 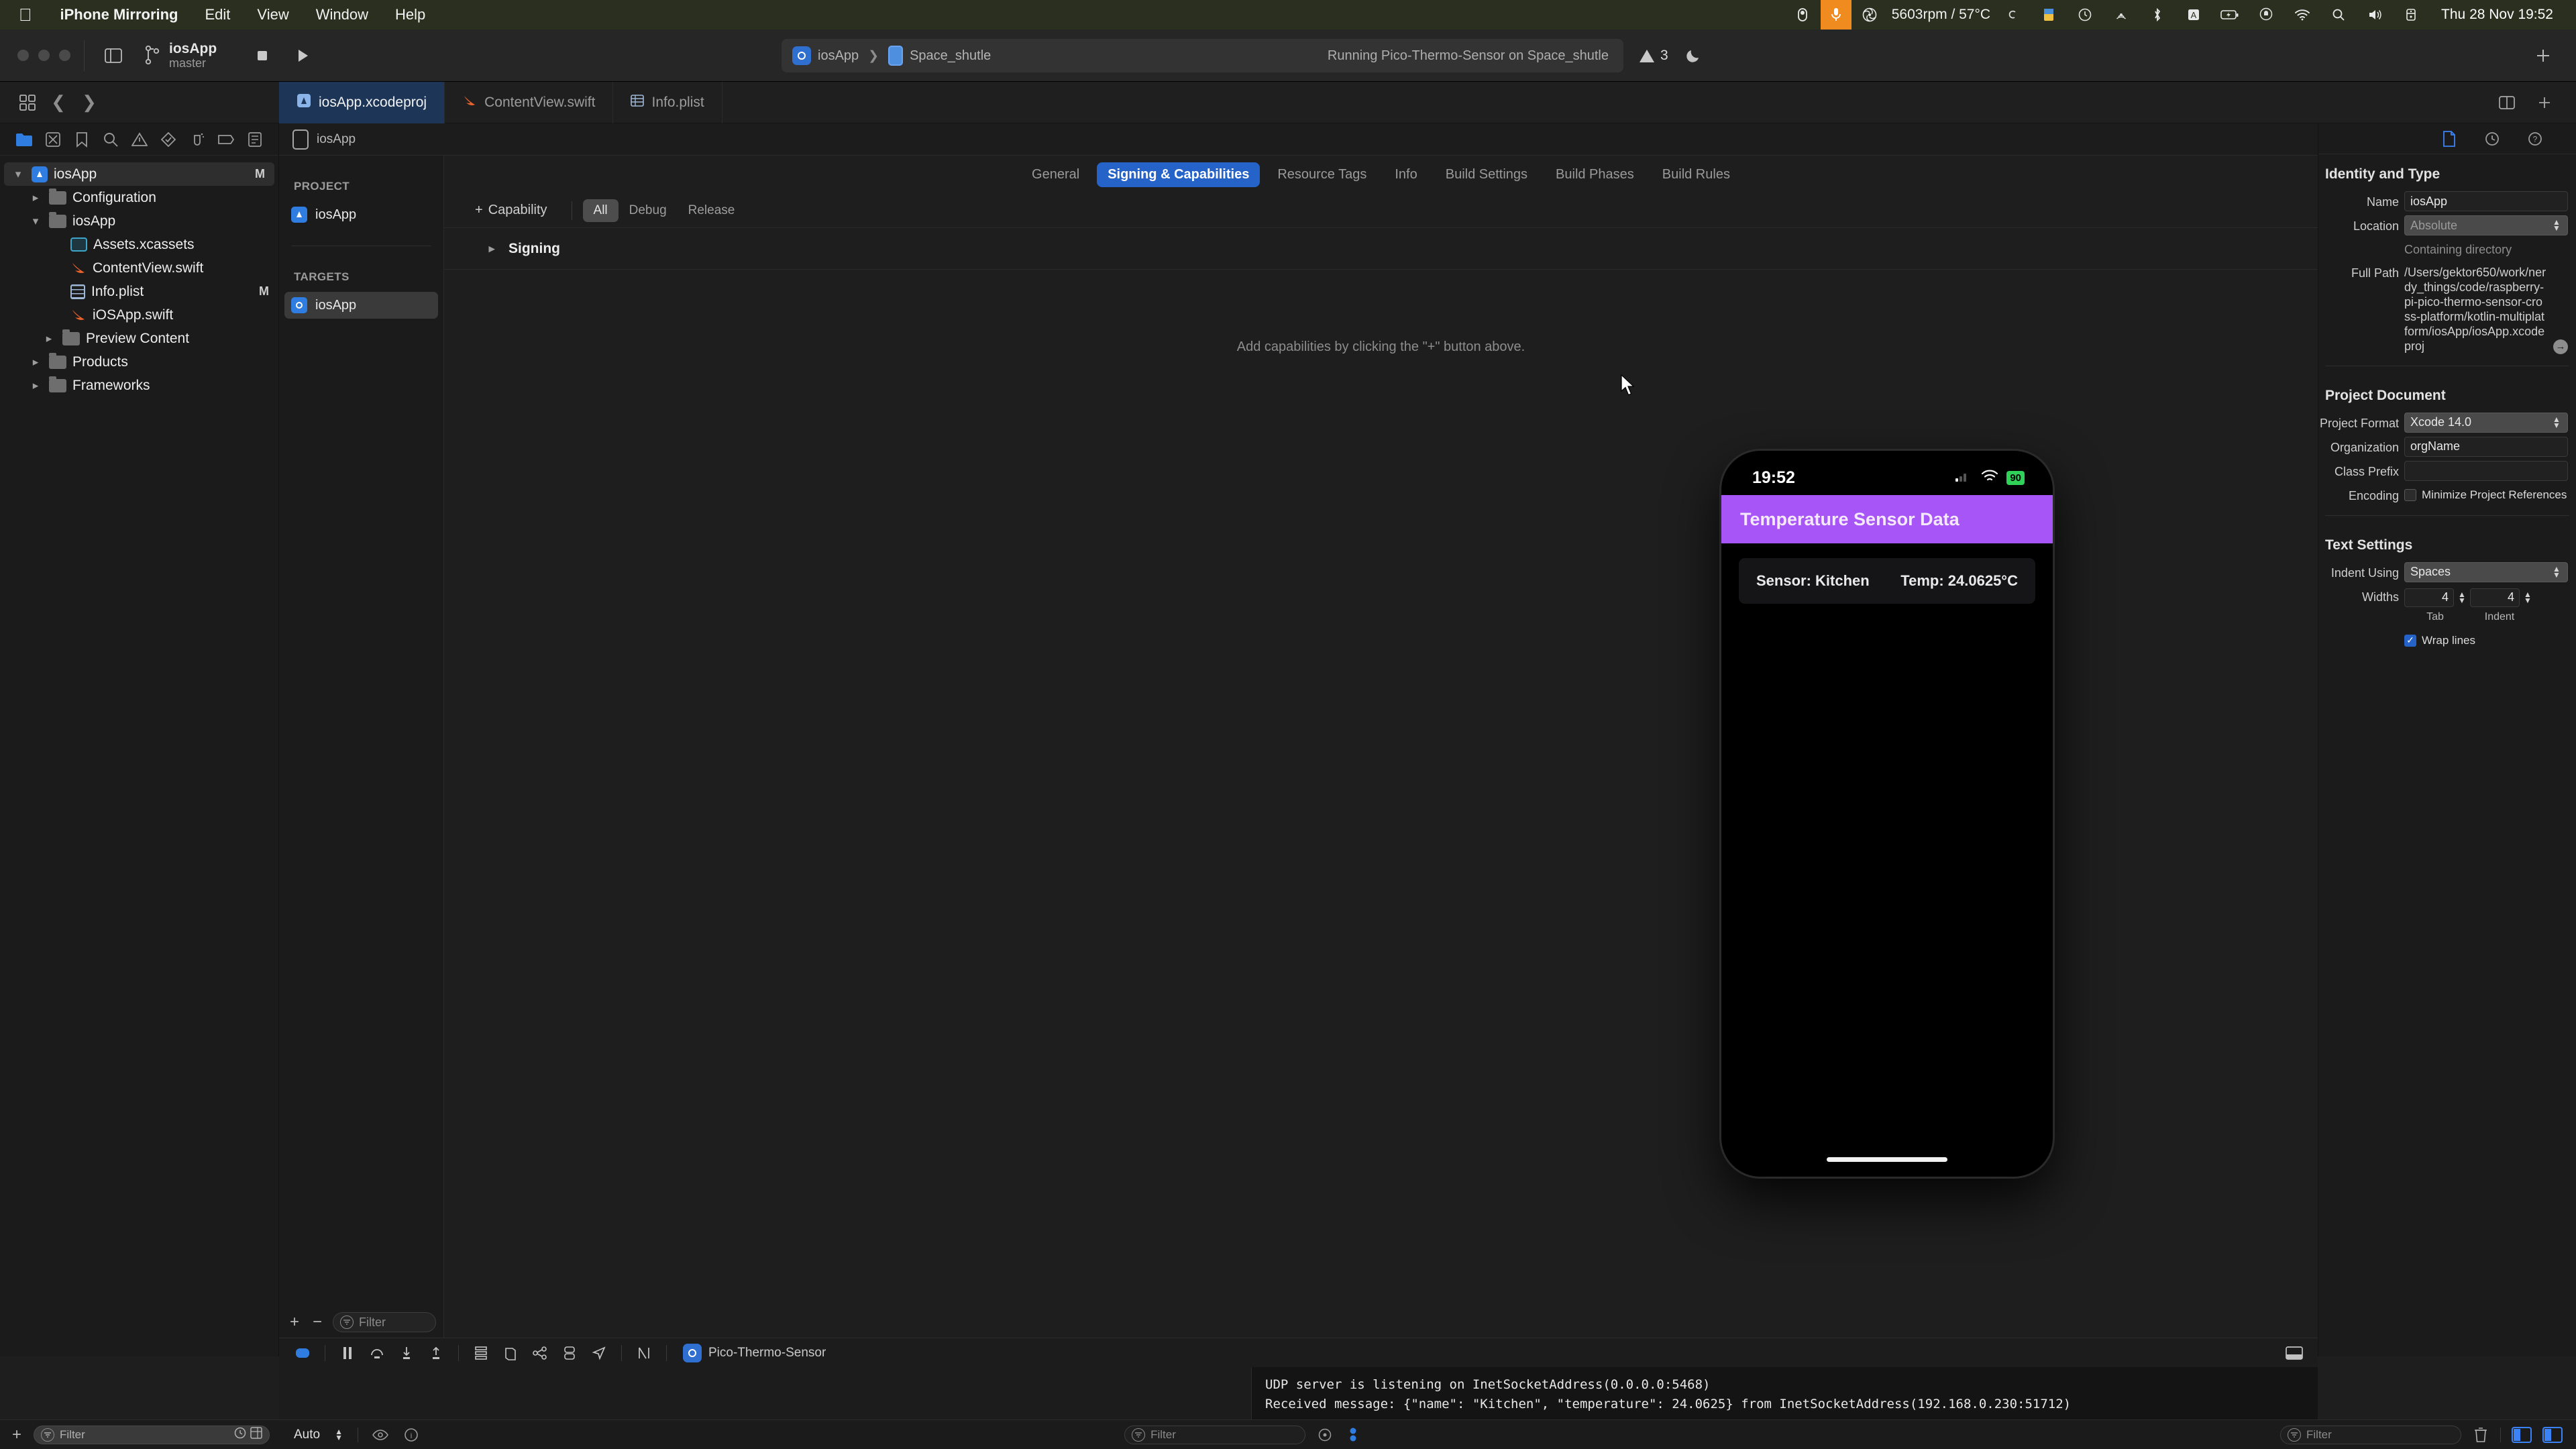 I want to click on zoom-window-button, so click(x=64, y=55).